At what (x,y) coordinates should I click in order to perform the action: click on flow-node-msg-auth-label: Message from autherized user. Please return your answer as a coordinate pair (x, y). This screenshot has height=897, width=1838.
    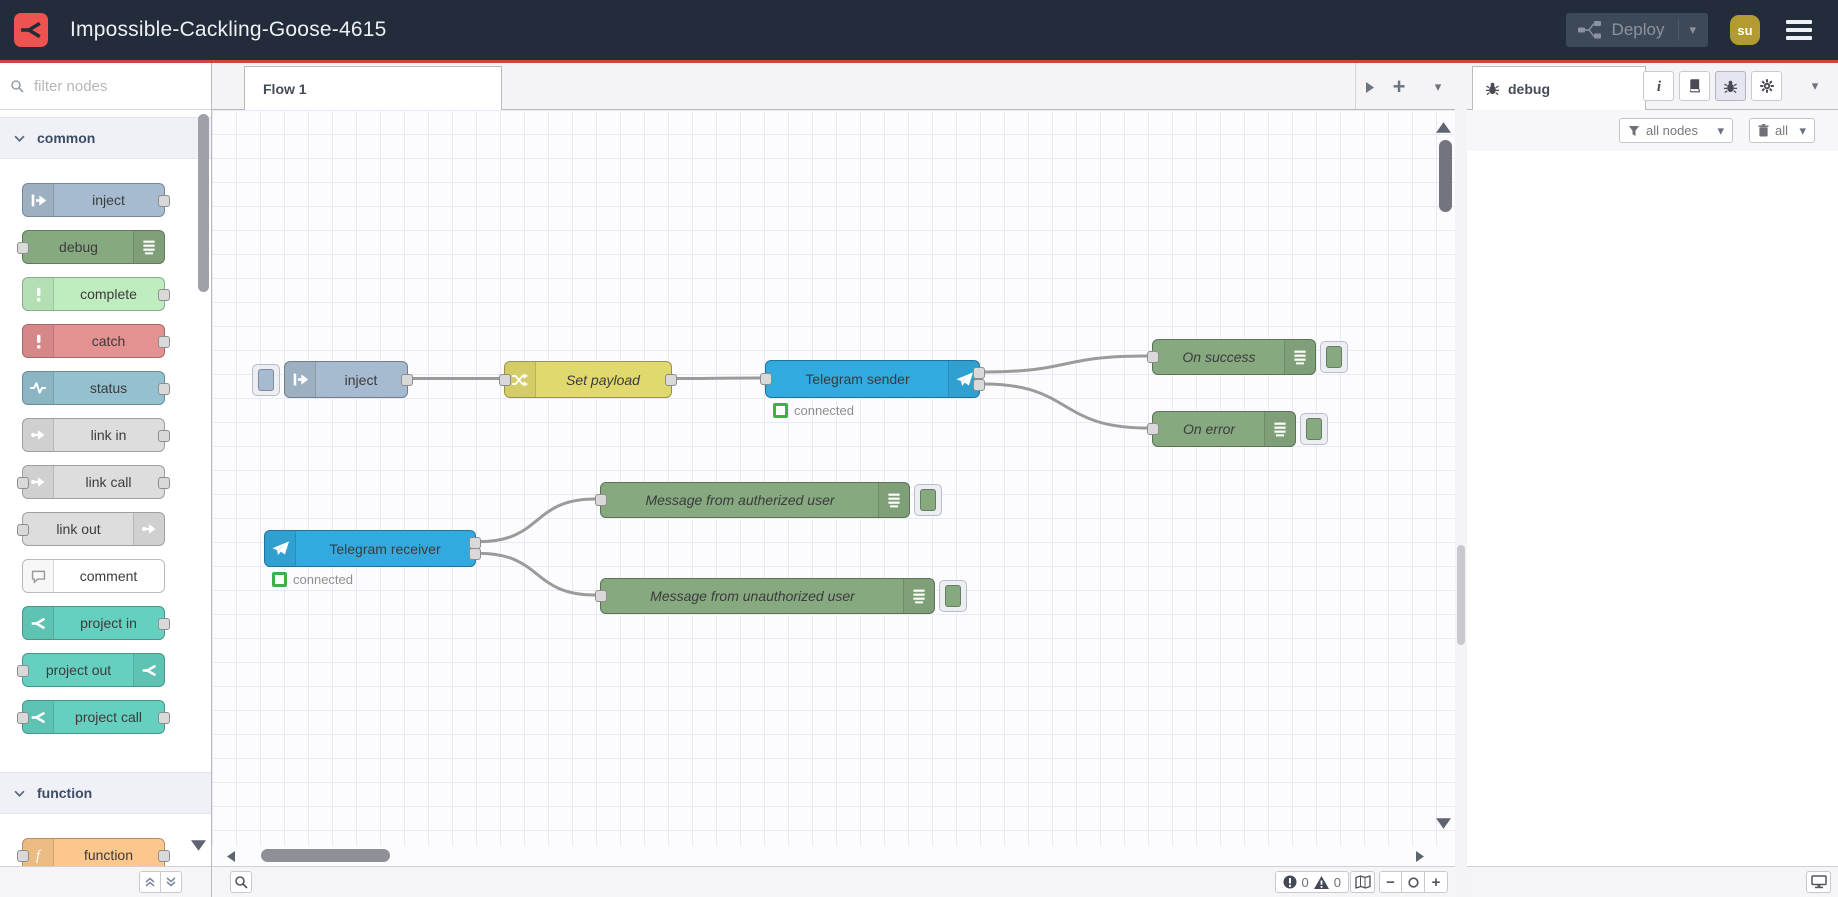
    Looking at the image, I should click on (740, 500).